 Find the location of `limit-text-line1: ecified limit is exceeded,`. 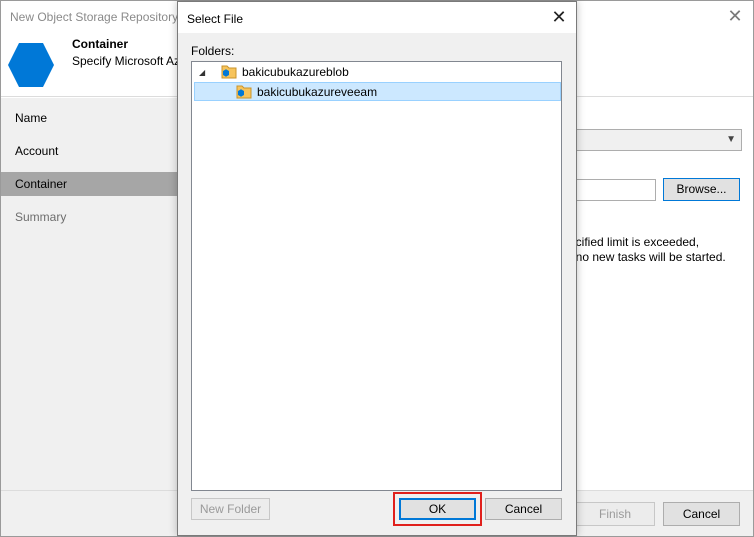

limit-text-line1: ecified limit is exceeded, is located at coordinates (634, 242).